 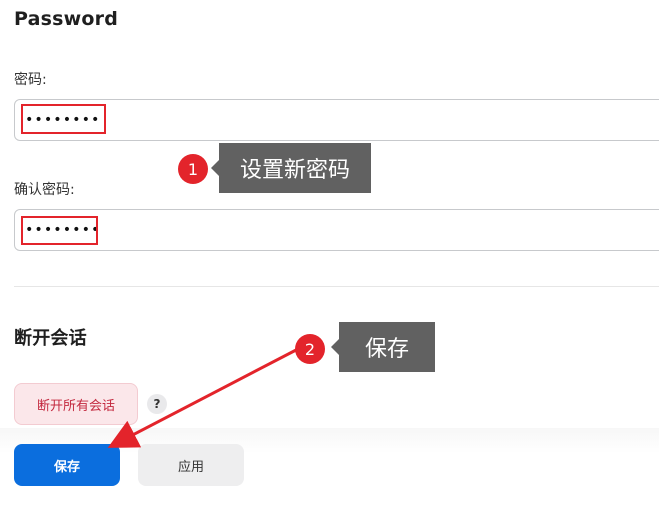 I want to click on step-2-marker: 2, so click(x=310, y=349).